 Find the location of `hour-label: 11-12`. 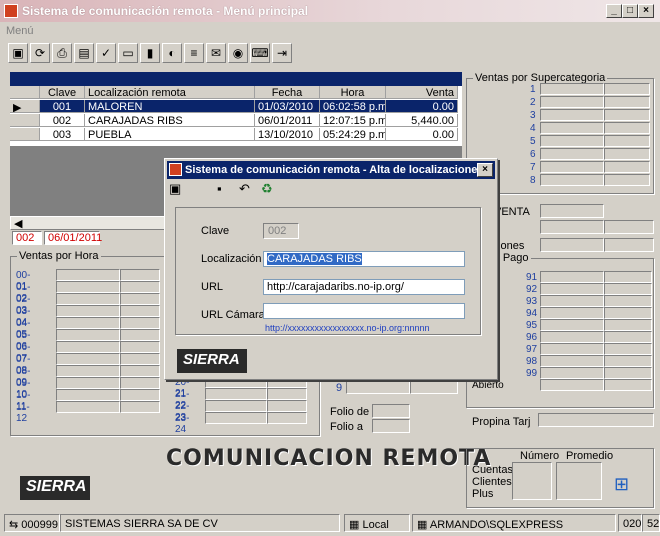

hour-label: 11-12 is located at coordinates (23, 413).